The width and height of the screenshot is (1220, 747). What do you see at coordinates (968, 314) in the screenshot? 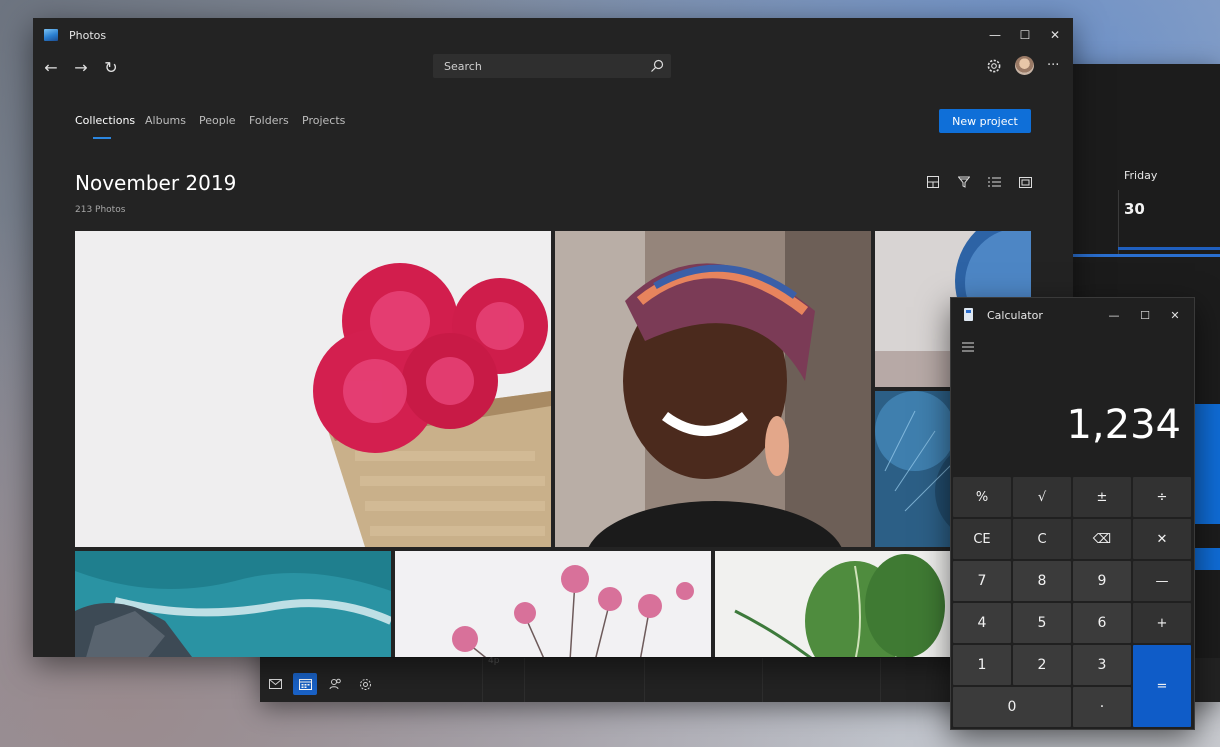
I see `calculator-app-icon` at bounding box center [968, 314].